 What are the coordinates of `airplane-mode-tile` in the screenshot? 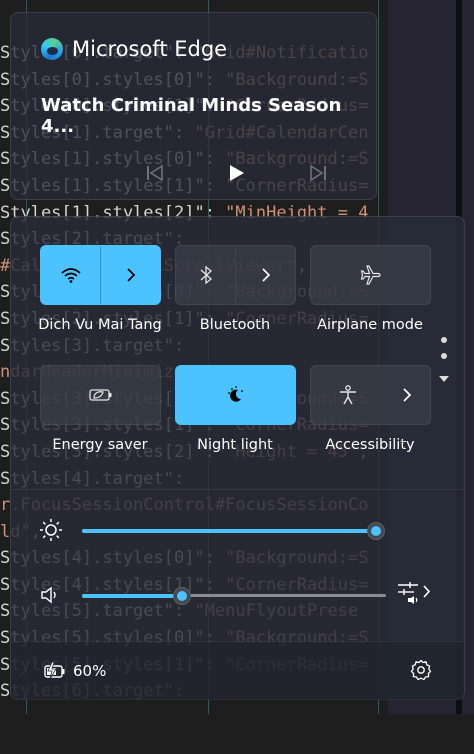 It's located at (370, 275).